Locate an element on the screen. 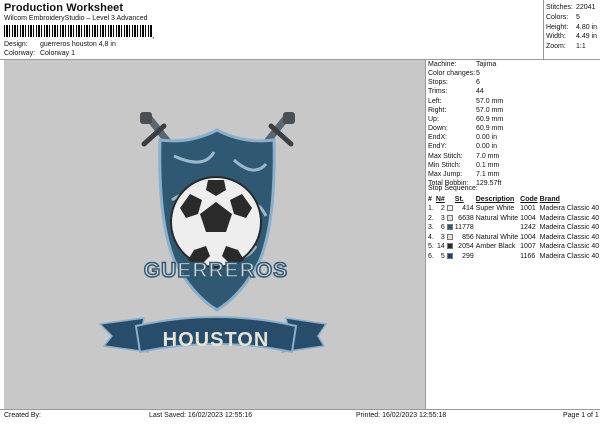 The width and height of the screenshot is (600, 424). col-code: Code is located at coordinates (529, 199).